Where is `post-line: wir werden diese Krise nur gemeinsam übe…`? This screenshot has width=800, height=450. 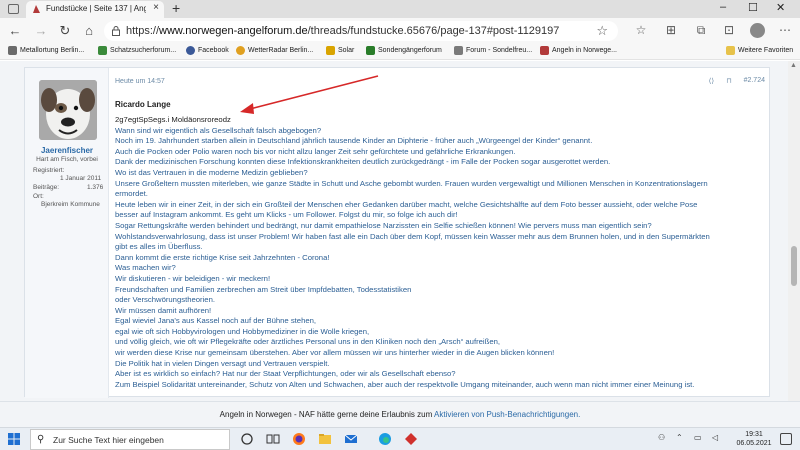
post-line: wir werden diese Krise nur gemeinsam übe… is located at coordinates (335, 353).